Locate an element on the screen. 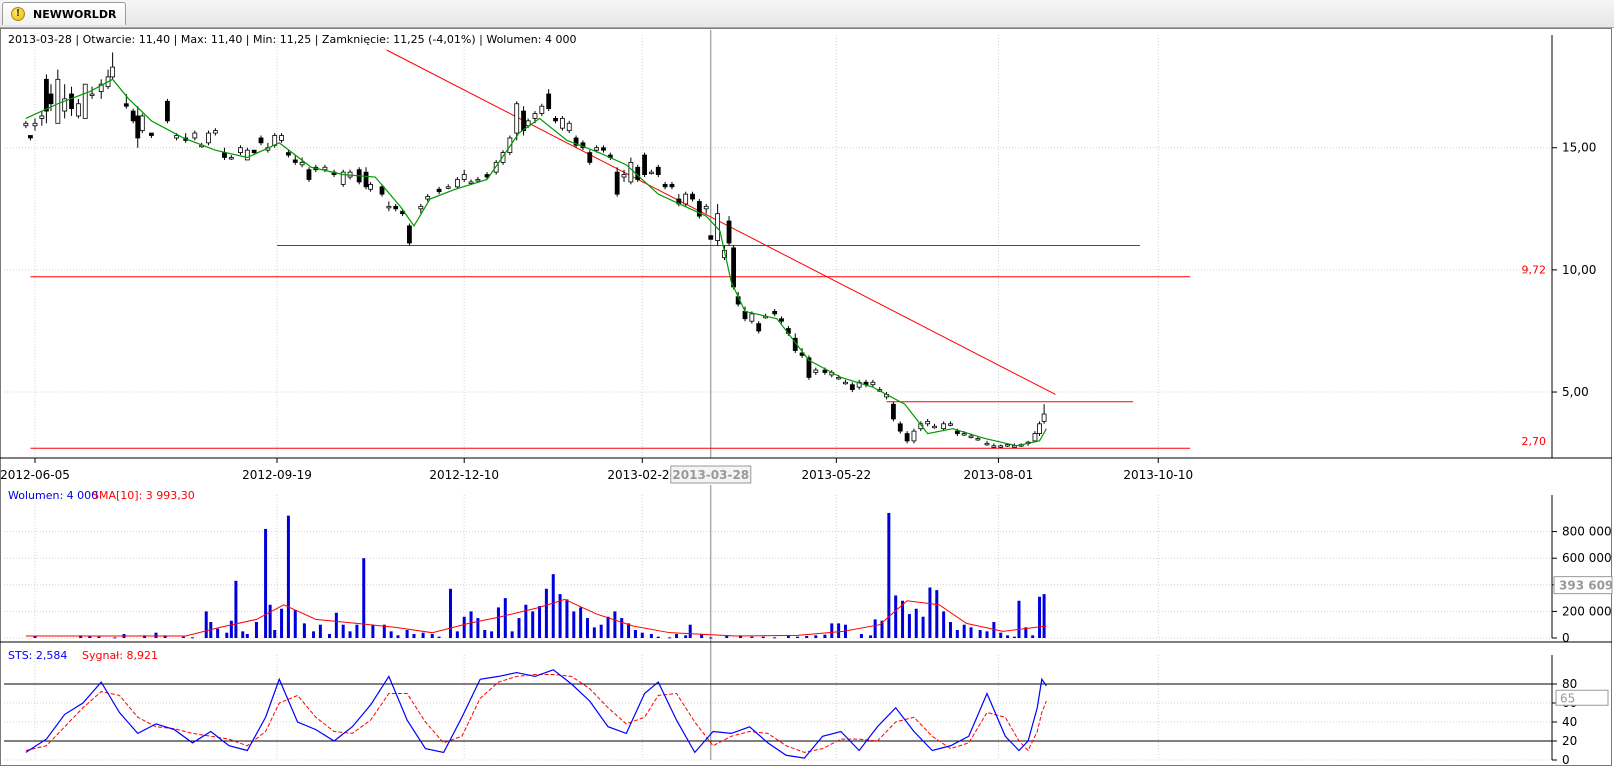 This screenshot has height=768, width=1614. volume-marker-label: 393 609 is located at coordinates (1586, 586).